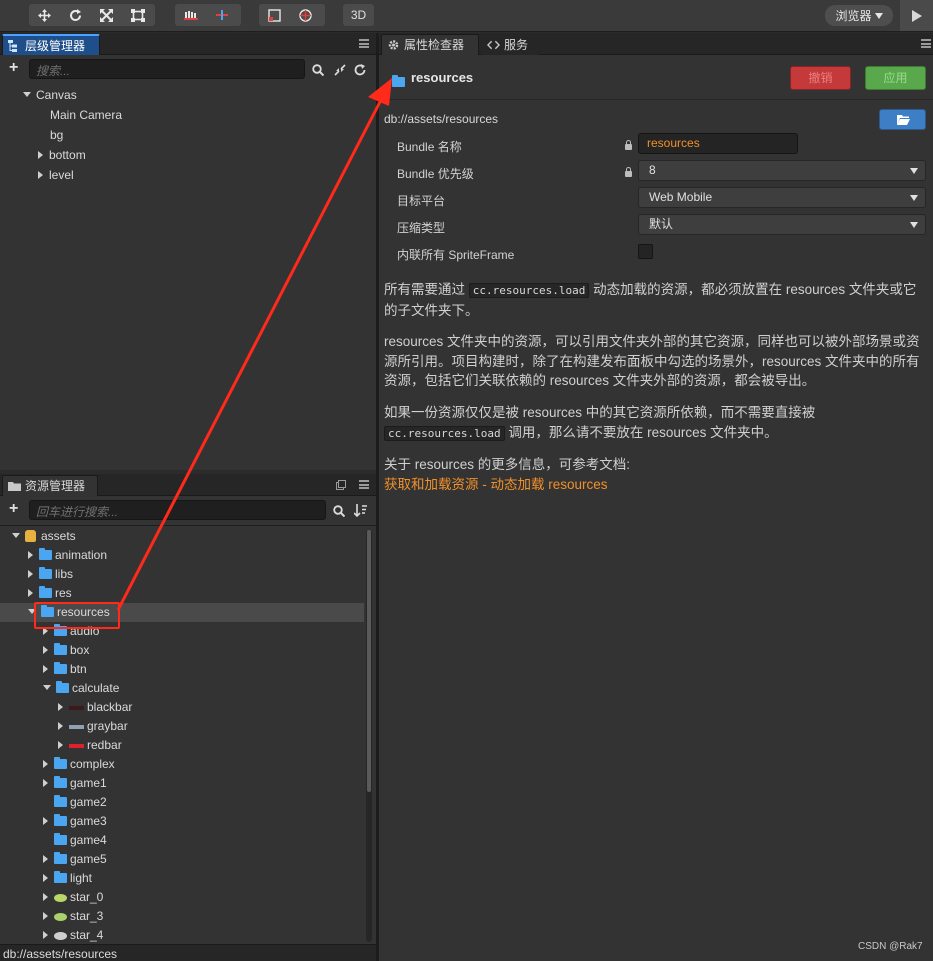 This screenshot has height=961, width=933. What do you see at coordinates (645, 251) in the screenshot?
I see `inline-spriteframe-checkbox` at bounding box center [645, 251].